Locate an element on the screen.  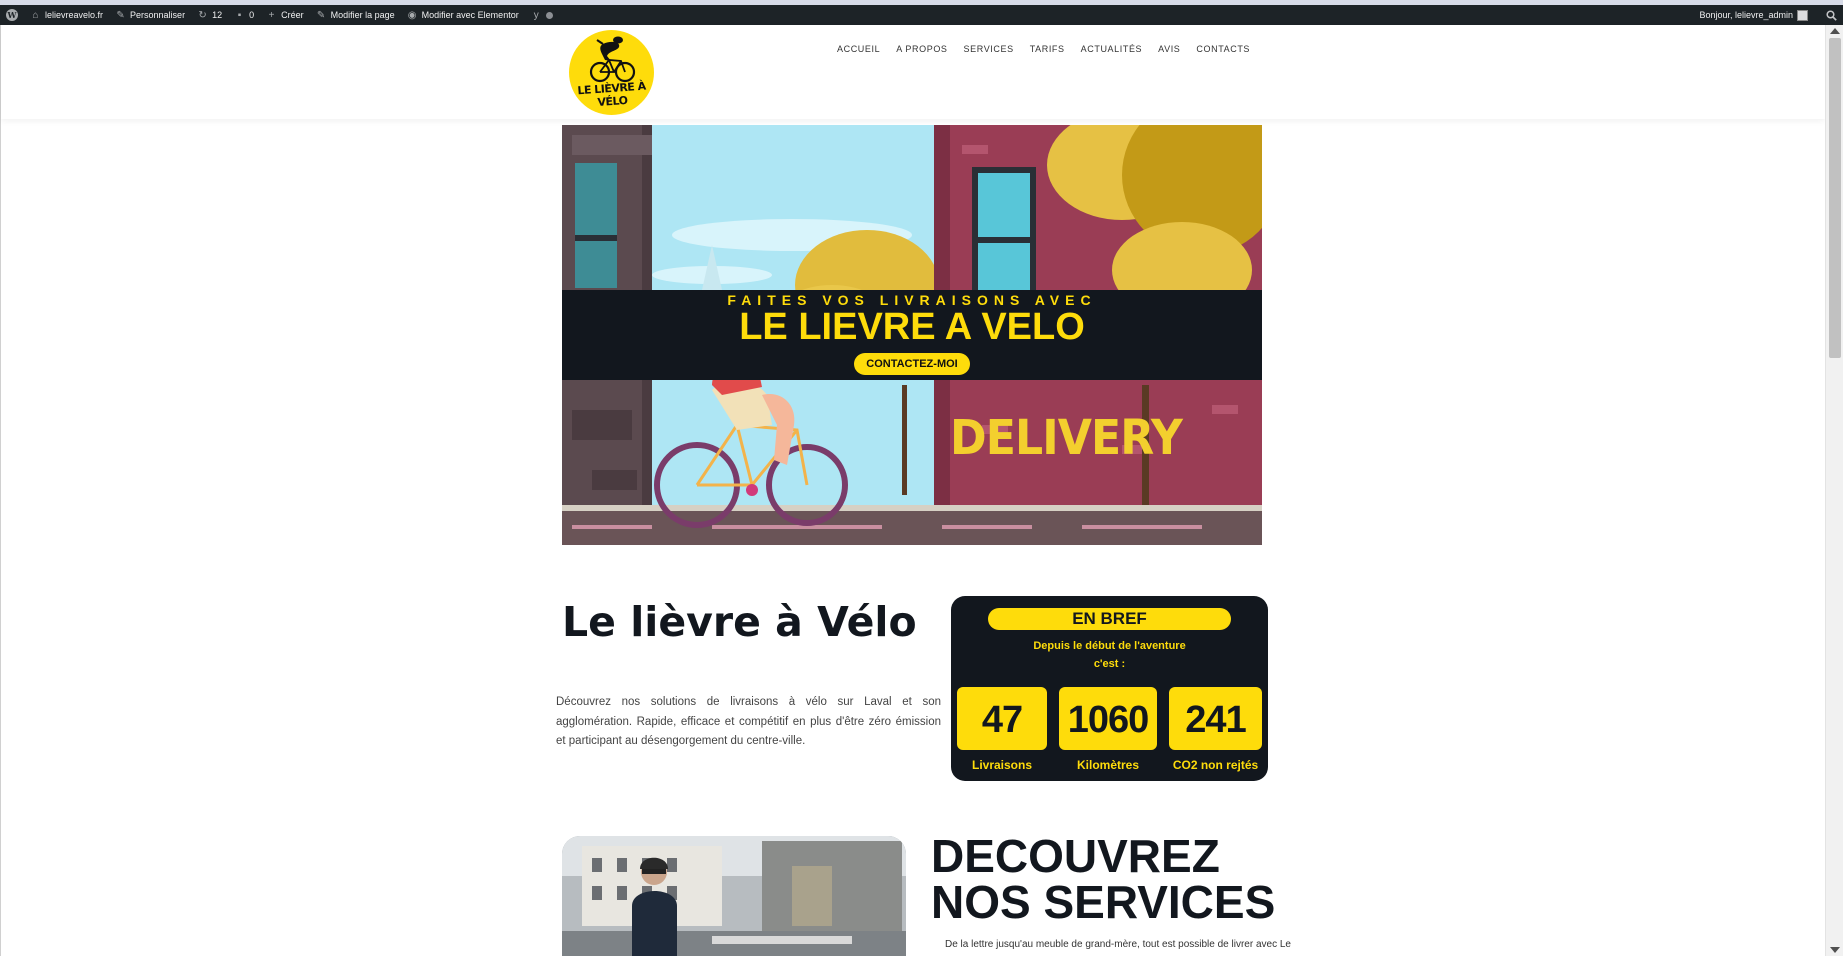
admin-edit-page-label: Modifier la page is located at coordinates (362, 15).